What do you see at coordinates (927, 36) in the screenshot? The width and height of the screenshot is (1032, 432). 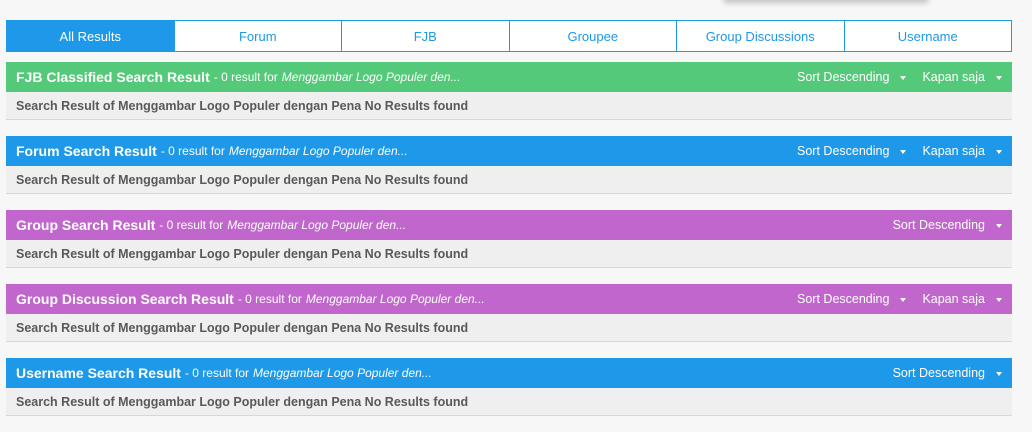 I see `tab-username: Username` at bounding box center [927, 36].